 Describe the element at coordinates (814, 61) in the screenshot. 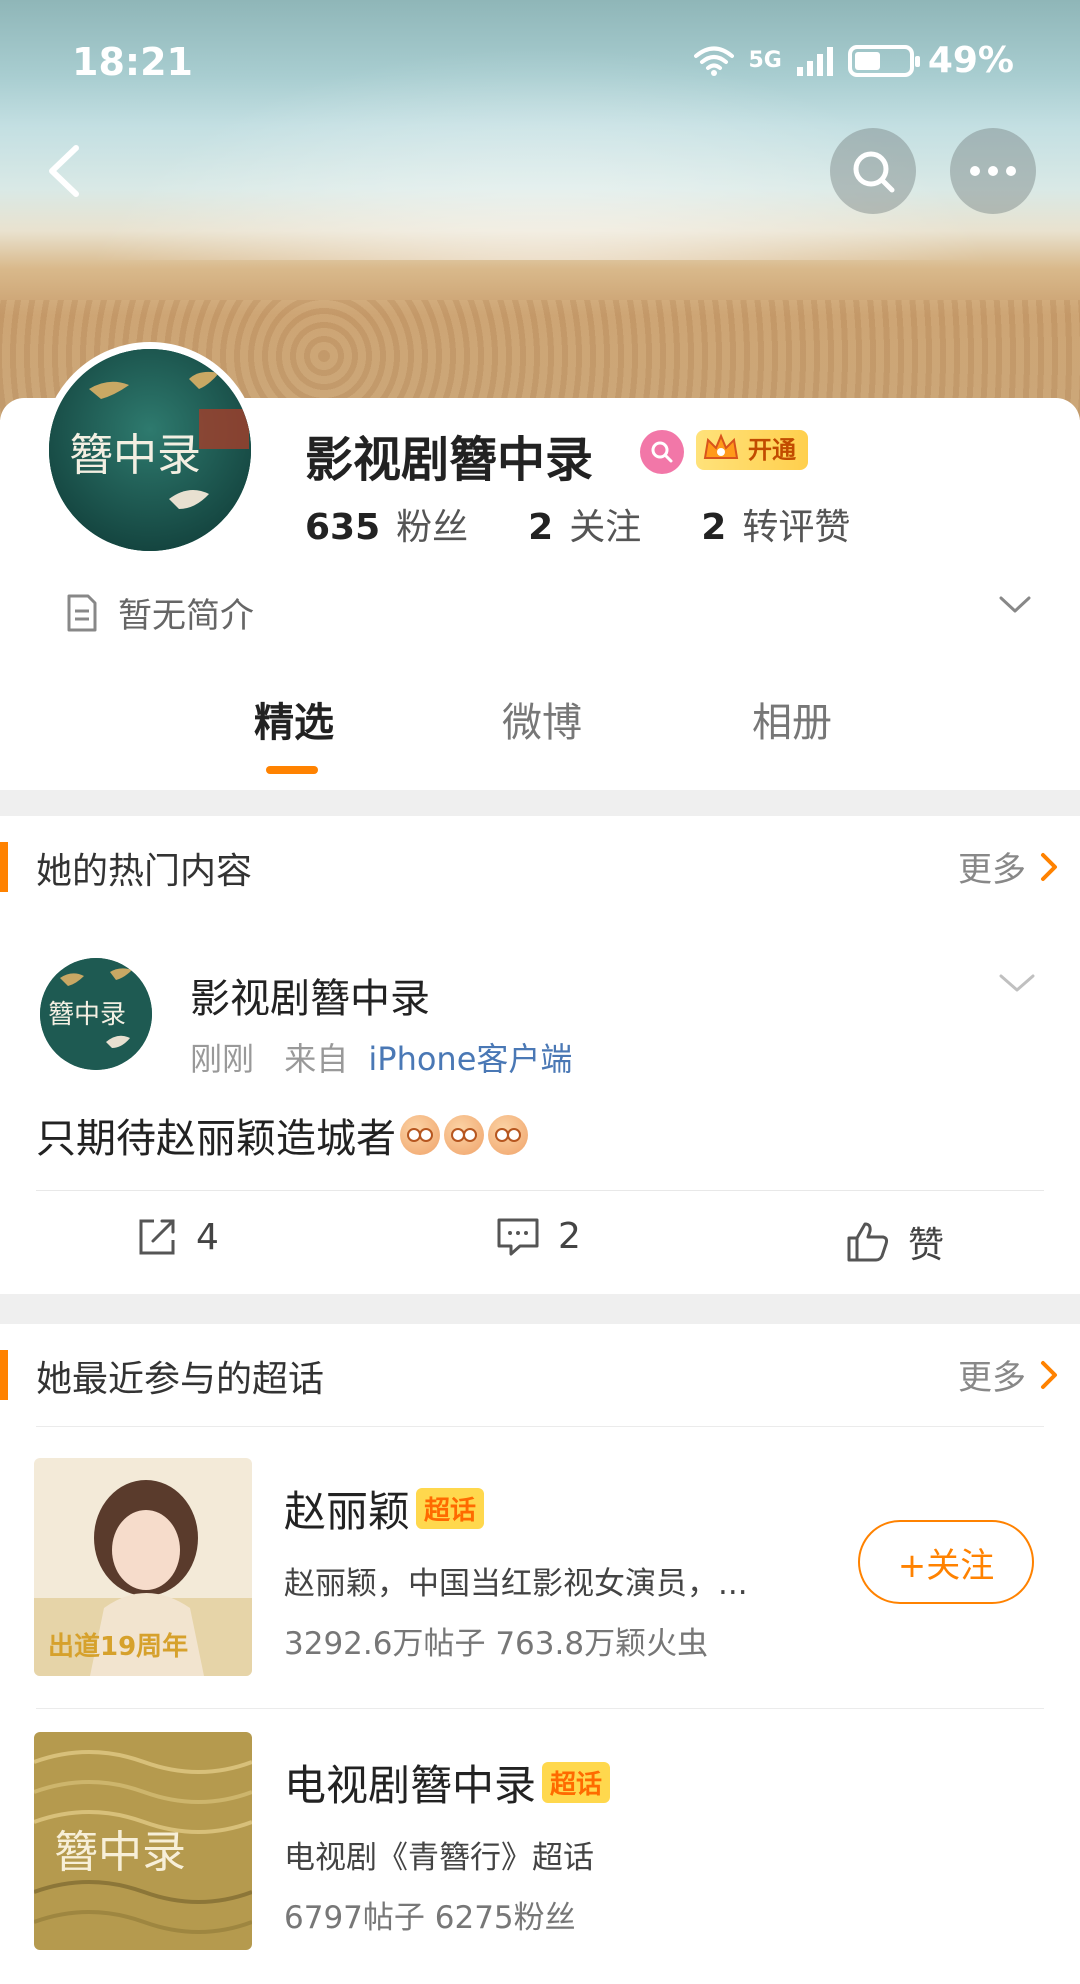

I see `signal-icon` at that location.